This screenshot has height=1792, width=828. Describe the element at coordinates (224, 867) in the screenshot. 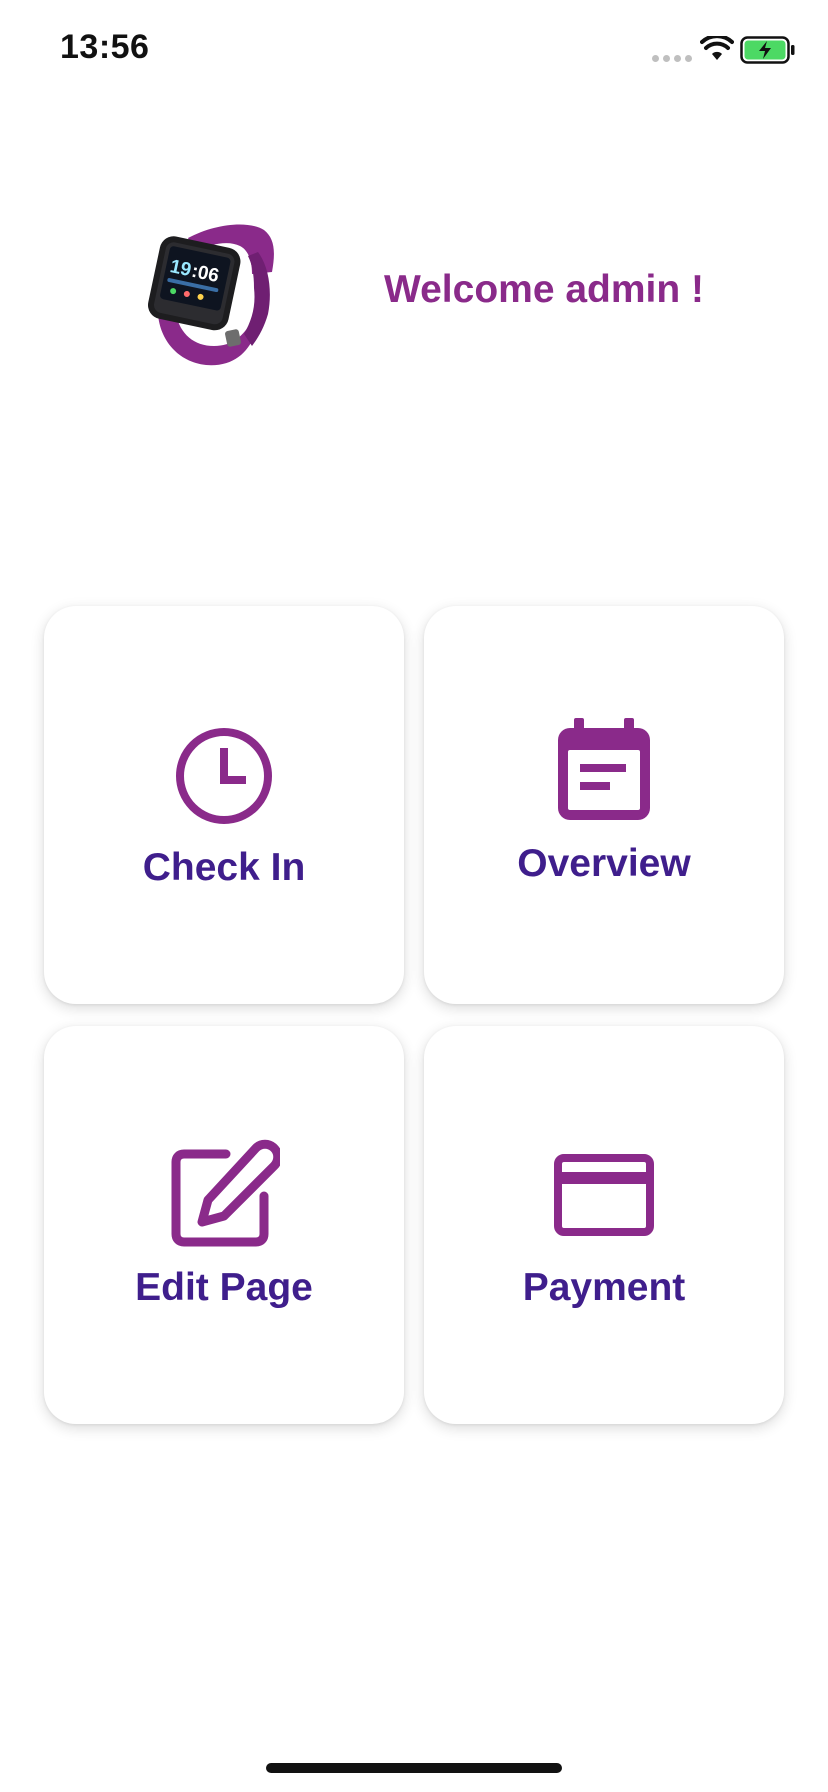

I see `check-in-label: Check In` at that location.